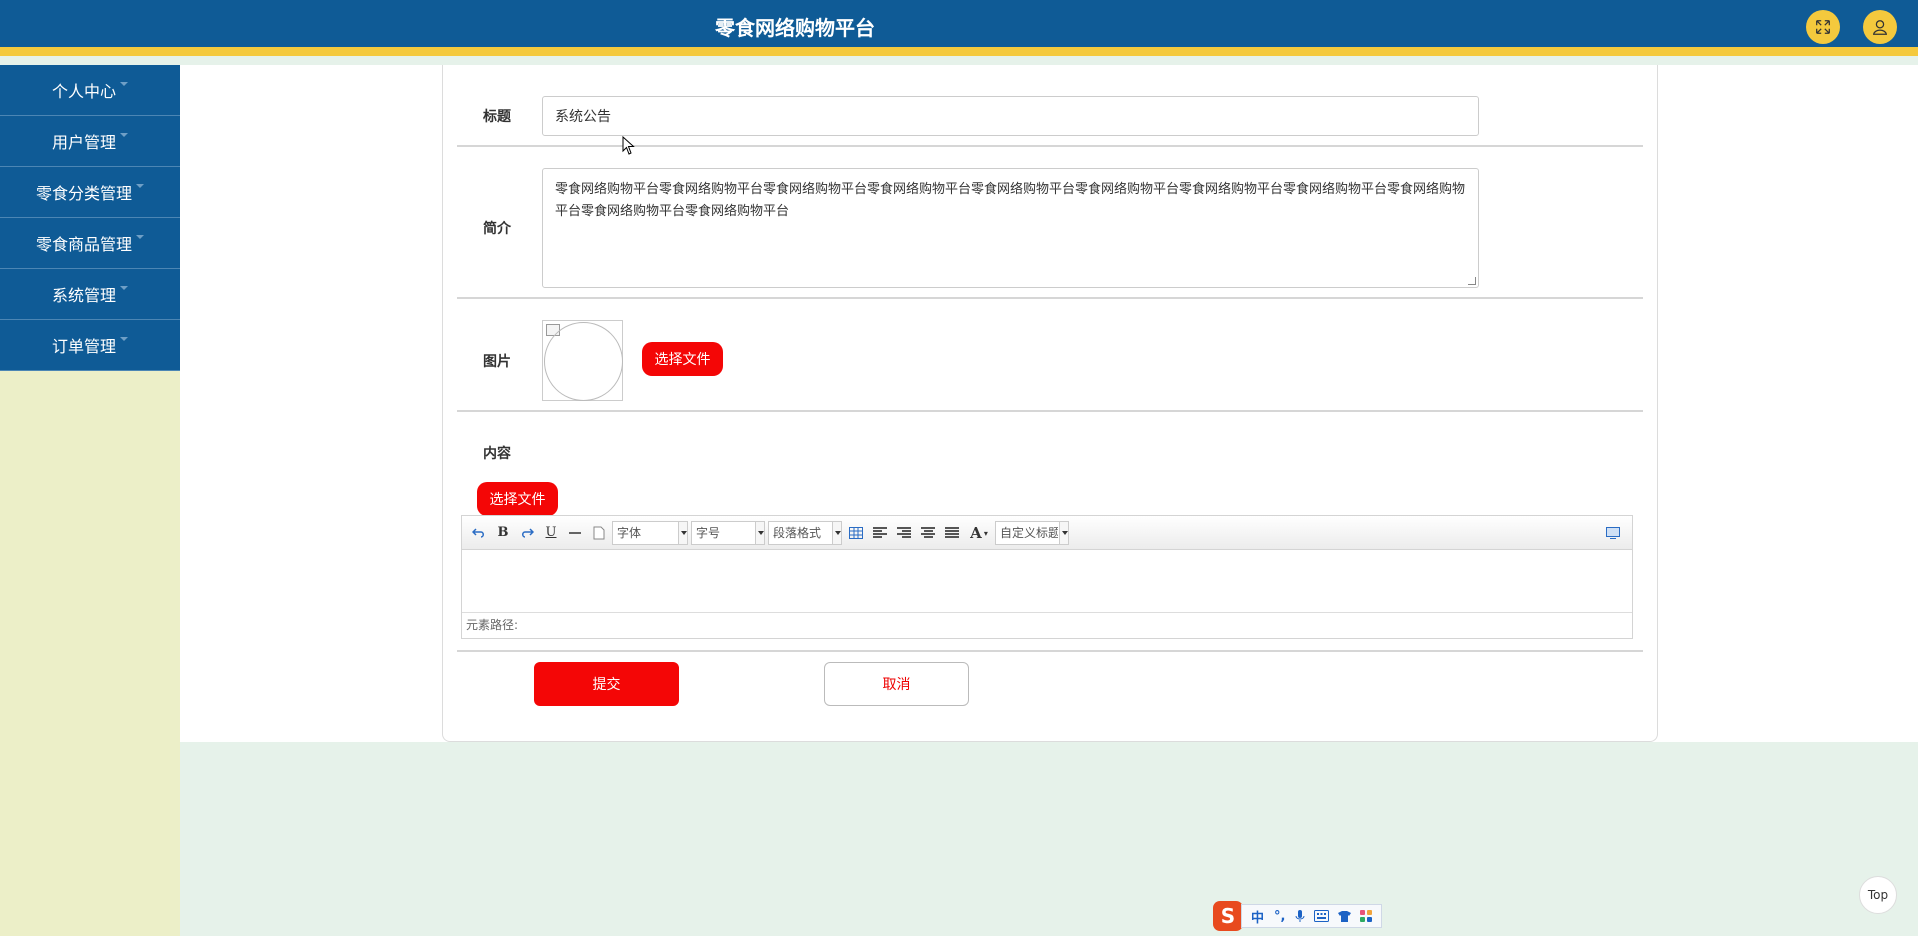 Image resolution: width=1918 pixels, height=936 pixels. What do you see at coordinates (1312, 916) in the screenshot?
I see `ime-bar: 中 °,` at bounding box center [1312, 916].